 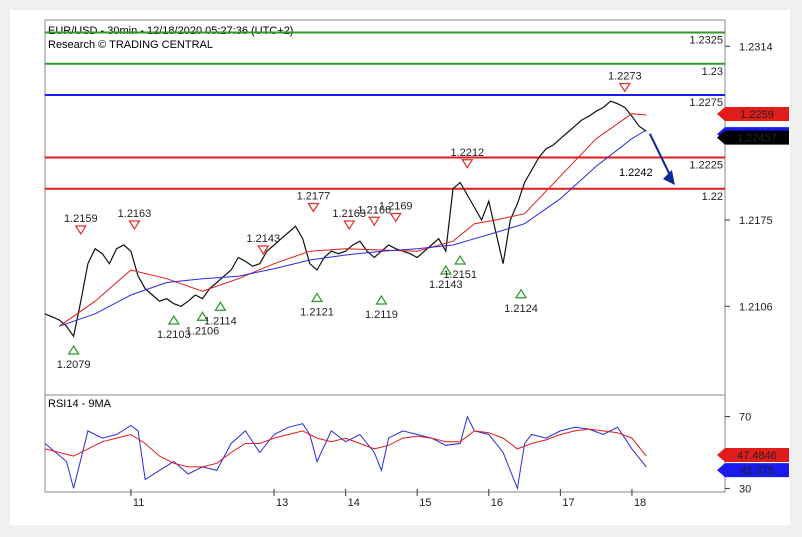 What do you see at coordinates (756, 221) in the screenshot?
I see `price-tick-label-1: 1.2175` at bounding box center [756, 221].